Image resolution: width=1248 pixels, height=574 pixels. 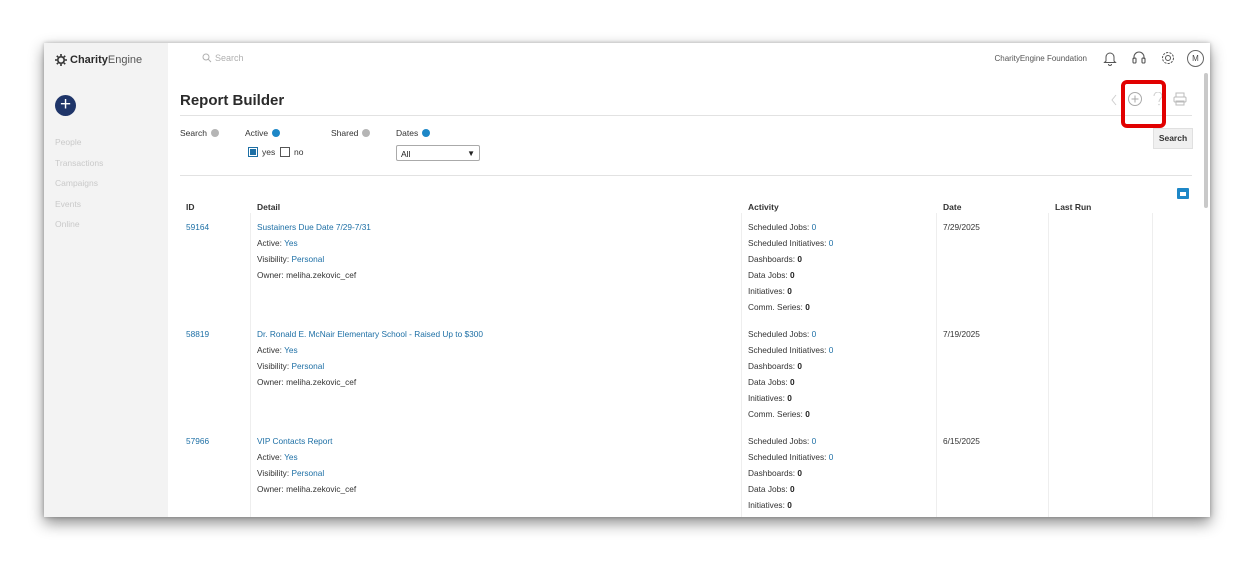 I want to click on filter-active-label: Active, so click(x=257, y=133).